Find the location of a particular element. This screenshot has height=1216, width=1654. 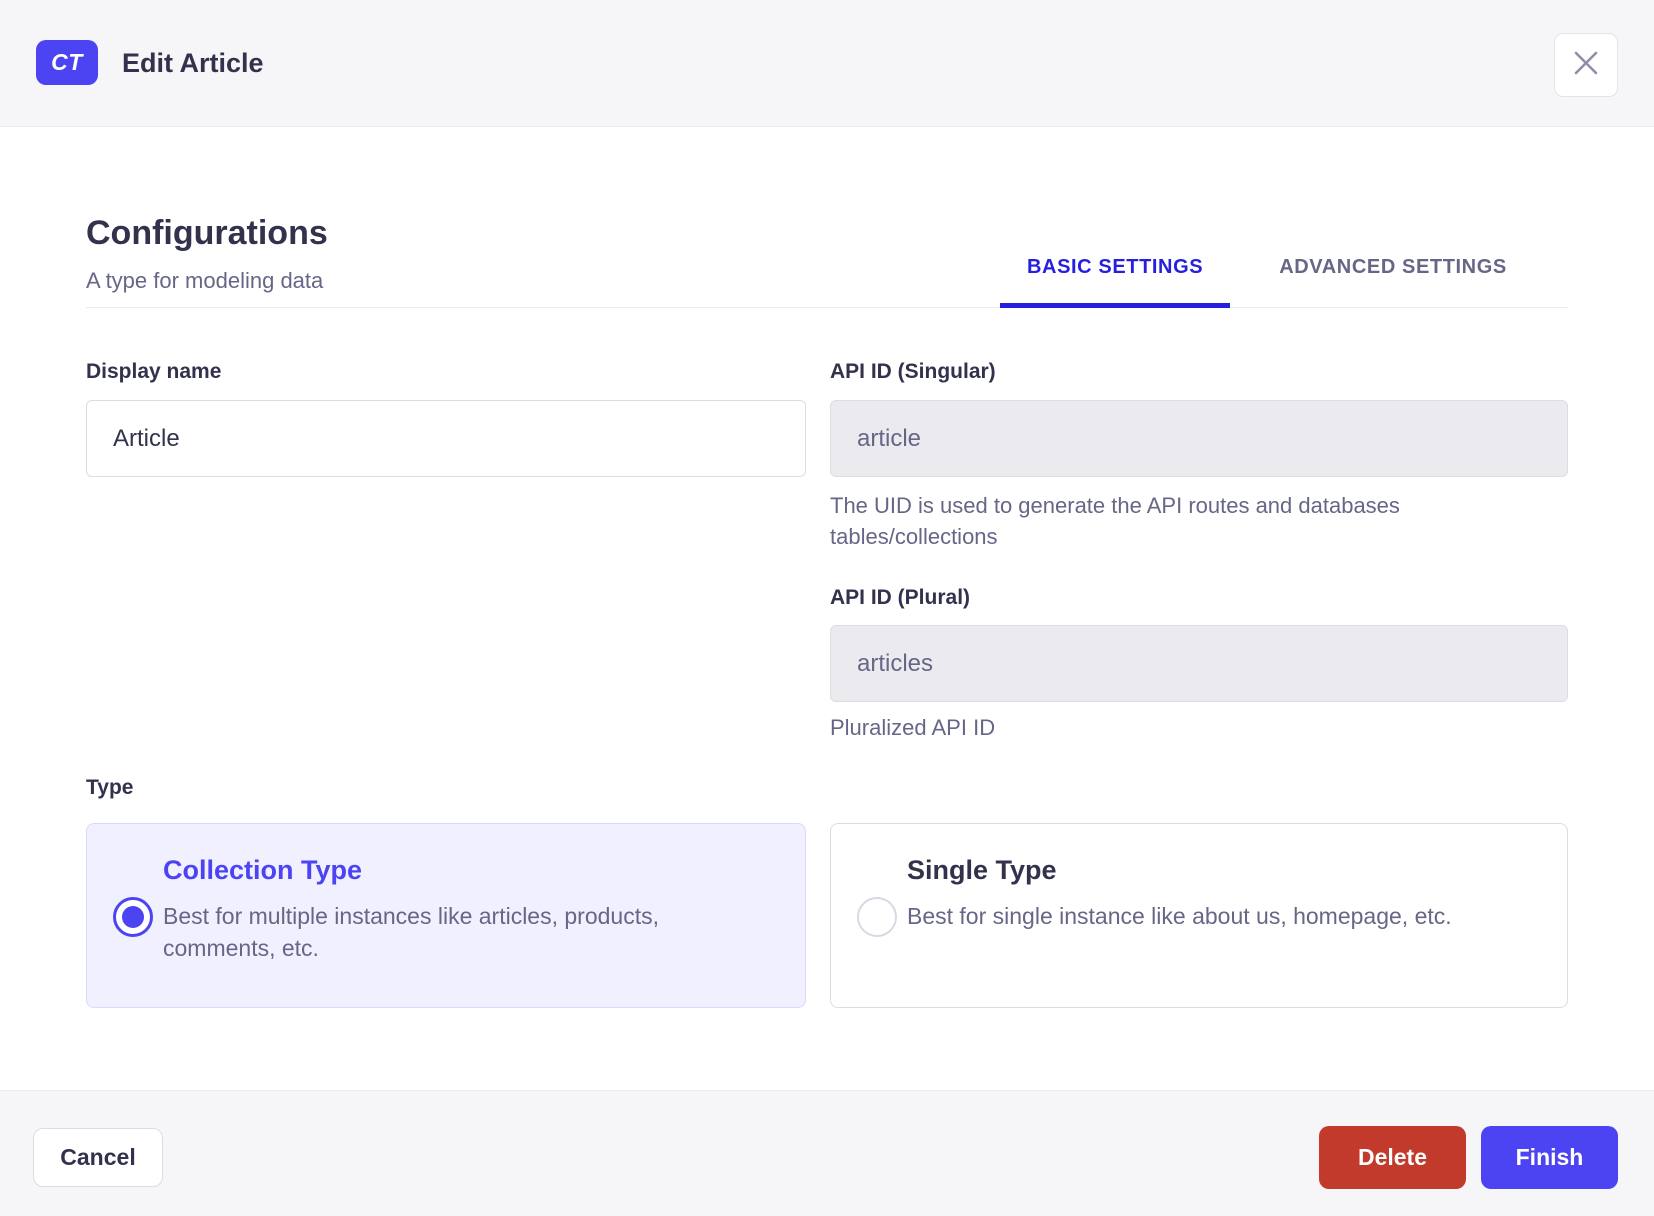

content-type-badge: CT is located at coordinates (67, 62).